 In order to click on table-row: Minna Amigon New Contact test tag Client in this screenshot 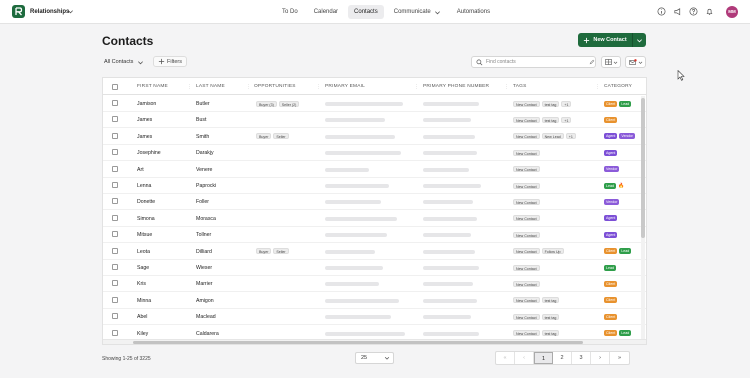, I will do `click(374, 301)`.